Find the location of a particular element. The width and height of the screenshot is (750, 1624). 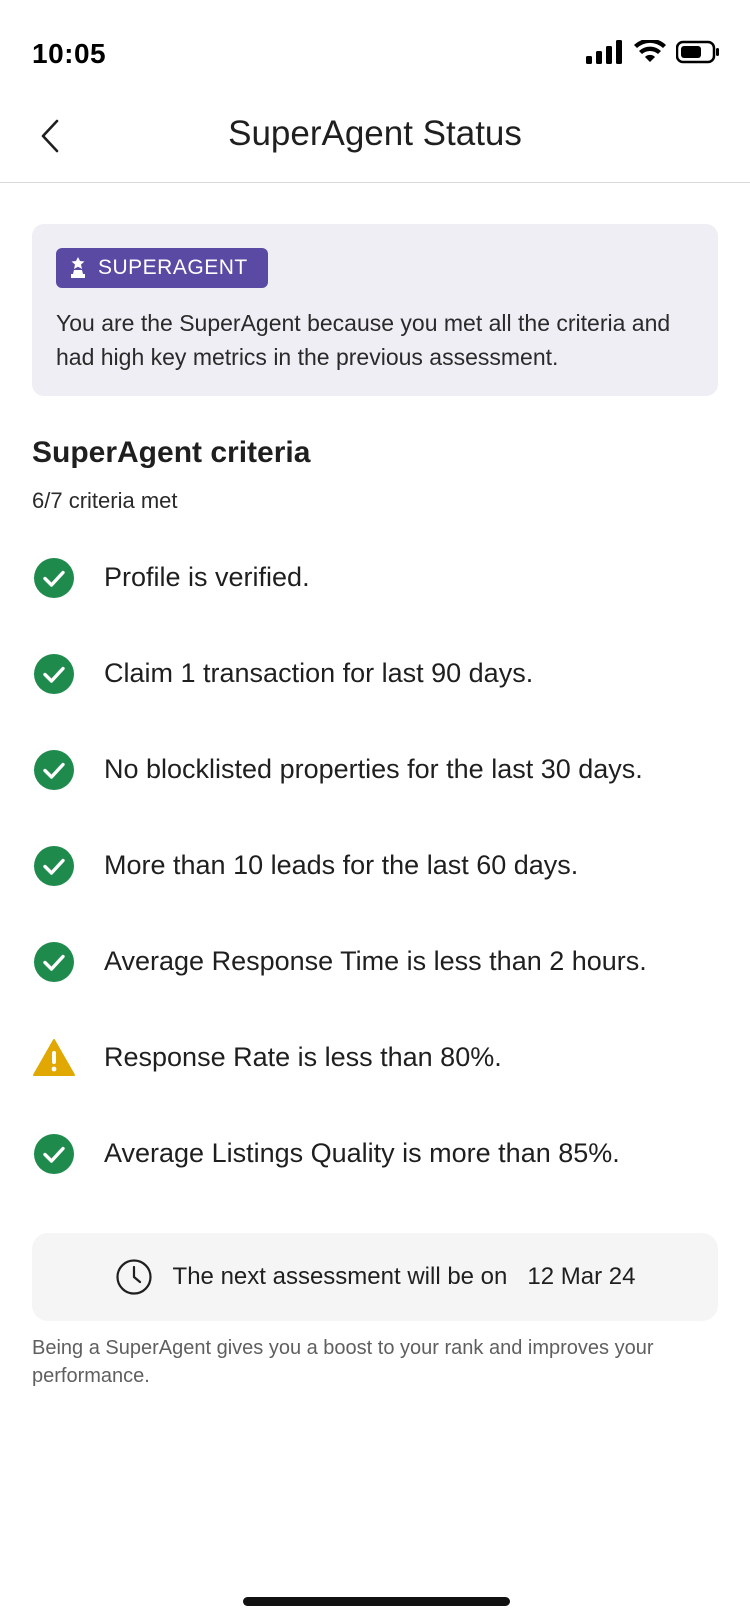

superagent-badge: SUPERAGENT is located at coordinates (162, 268).